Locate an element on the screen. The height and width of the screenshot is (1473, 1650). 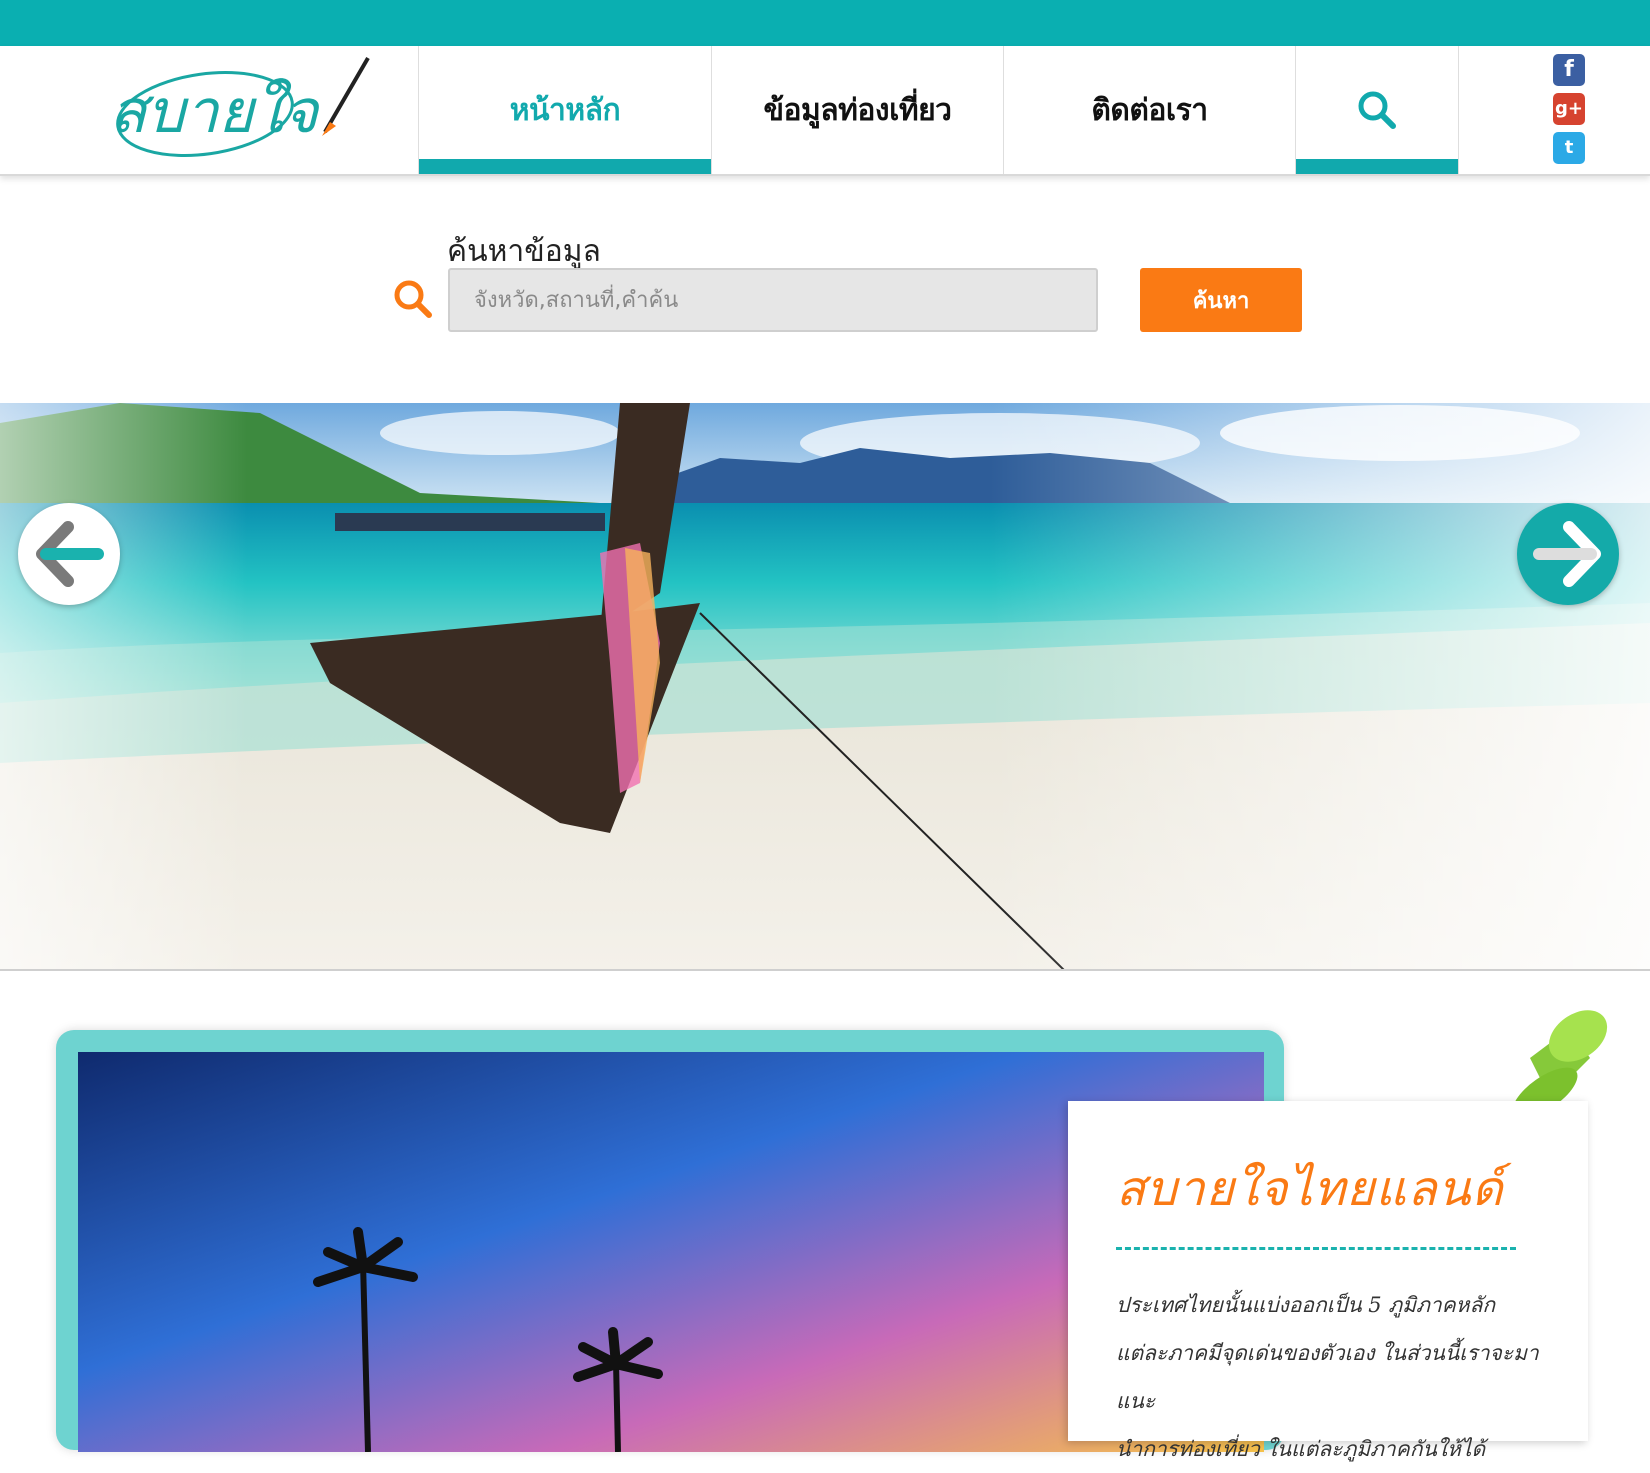
search-underline is located at coordinates (1377, 166).